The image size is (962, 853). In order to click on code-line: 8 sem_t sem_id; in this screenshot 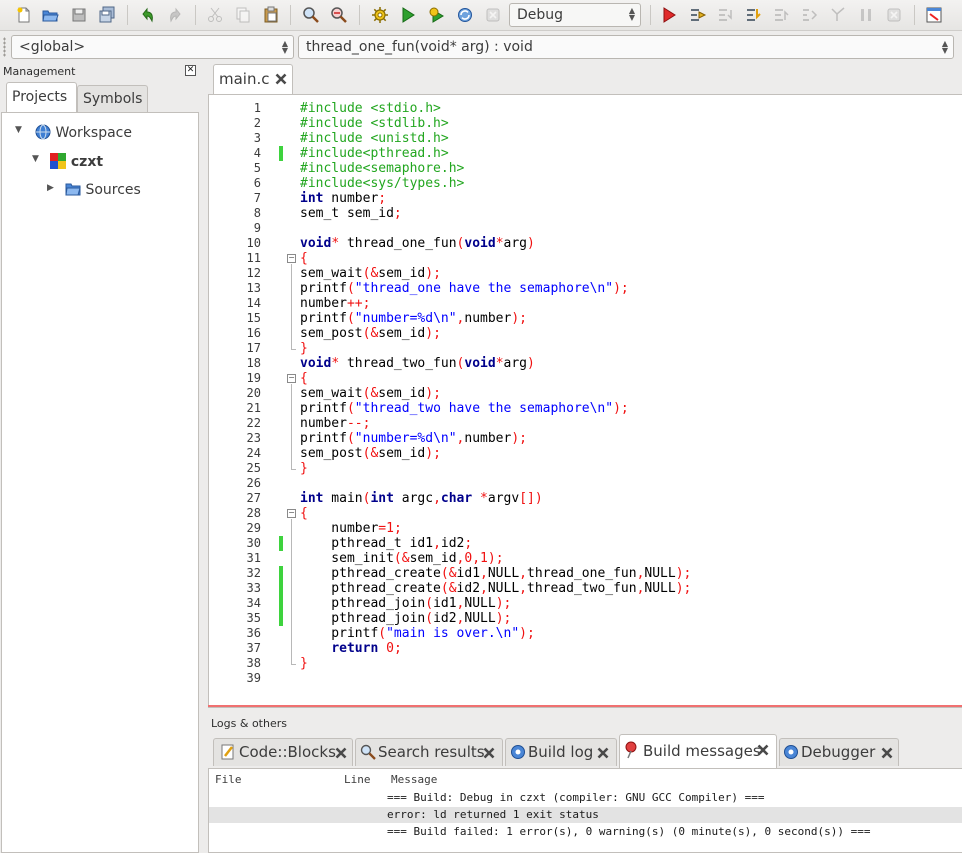, I will do `click(585, 213)`.